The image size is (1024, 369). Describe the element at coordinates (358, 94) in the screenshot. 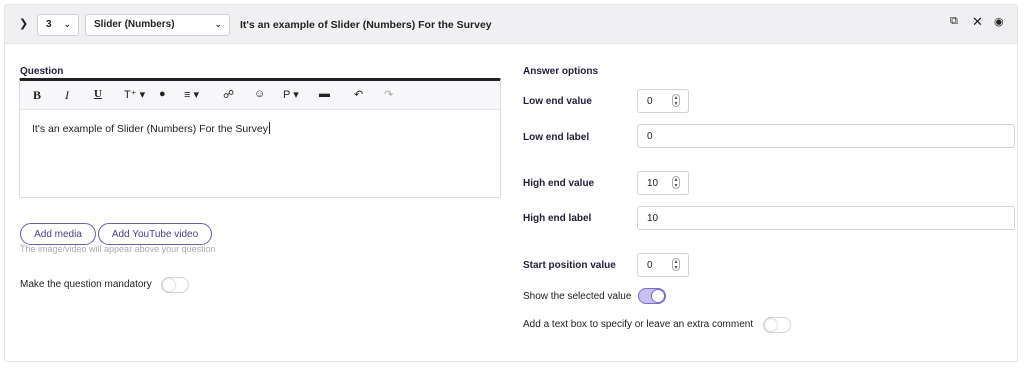

I see `undo-icon: ↶` at that location.